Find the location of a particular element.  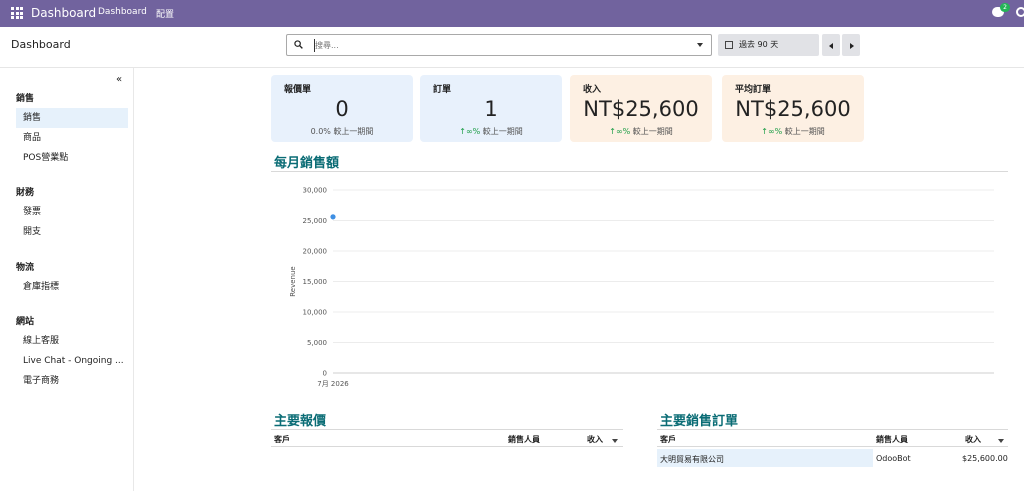

kpi-comparison: 0.0% 較上一期間 is located at coordinates (342, 131).